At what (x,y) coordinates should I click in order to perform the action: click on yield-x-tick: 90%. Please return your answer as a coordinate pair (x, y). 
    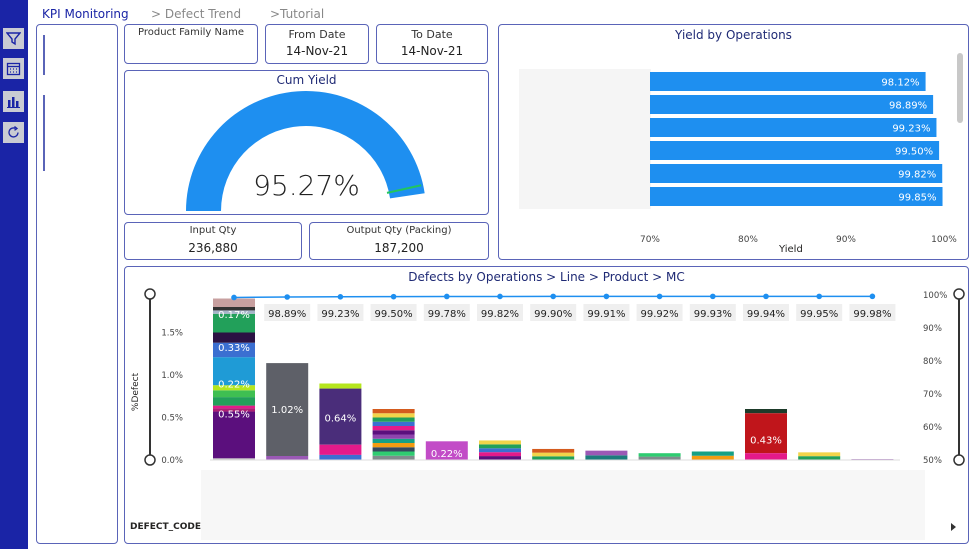
    Looking at the image, I should click on (846, 240).